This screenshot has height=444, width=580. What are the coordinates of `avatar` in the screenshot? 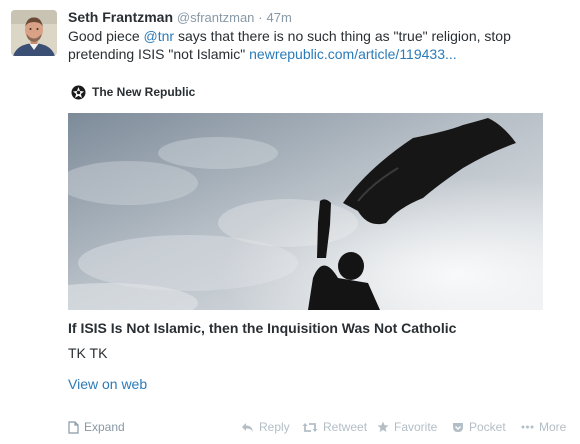 It's located at (34, 33).